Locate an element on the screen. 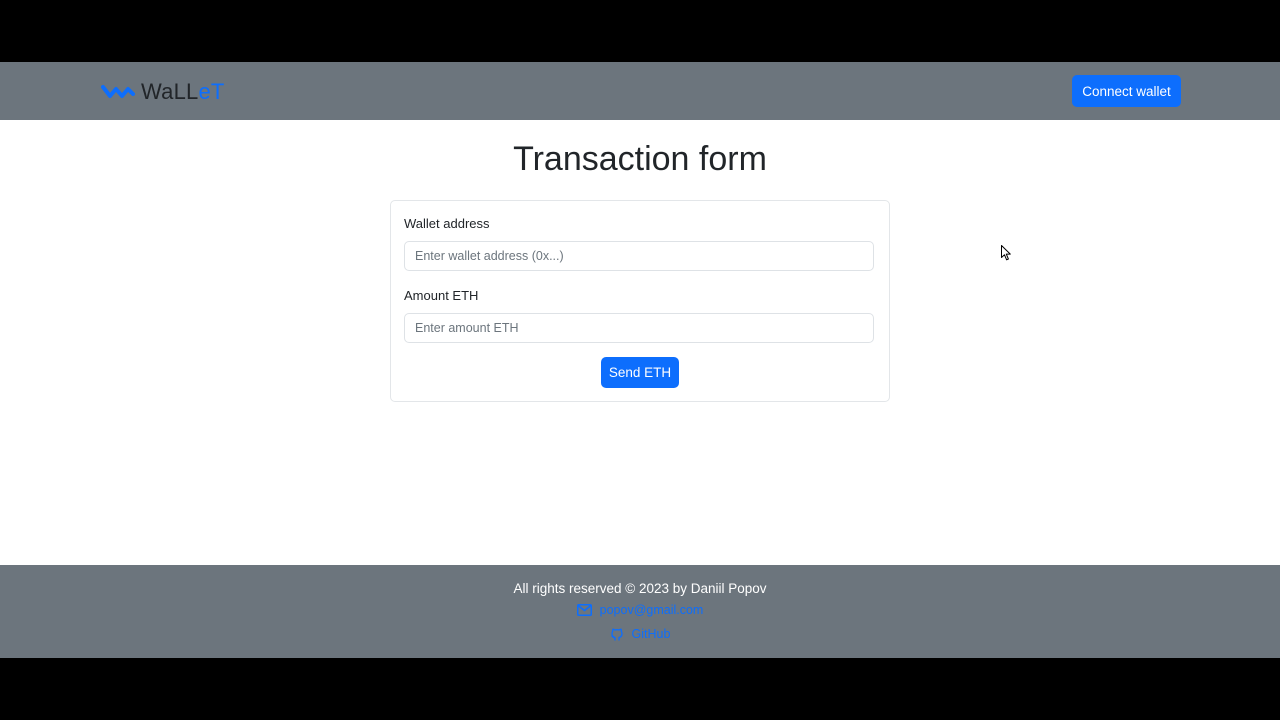 This screenshot has width=1280, height=720. transaction-form-card: Wallet address Amount ETH Send ETH is located at coordinates (640, 301).